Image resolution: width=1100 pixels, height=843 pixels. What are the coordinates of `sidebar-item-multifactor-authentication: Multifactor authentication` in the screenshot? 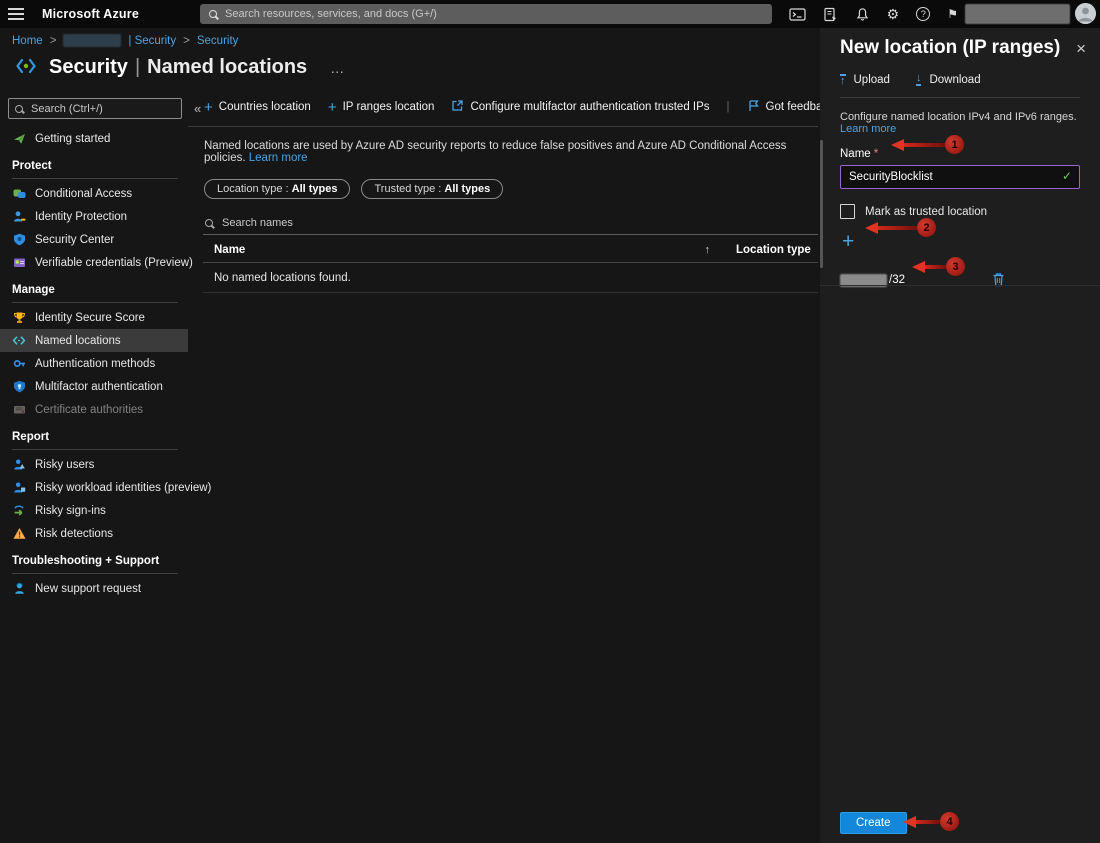 It's located at (94, 386).